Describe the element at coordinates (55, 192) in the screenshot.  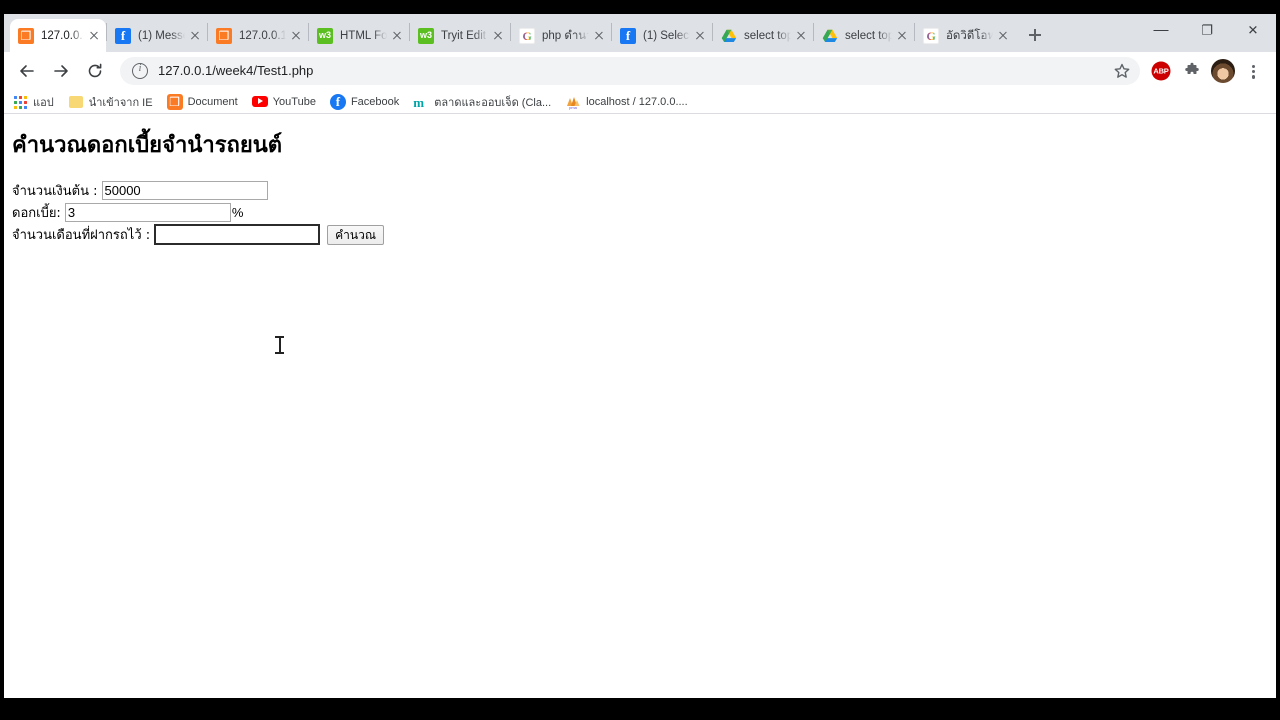
I see `field-label: จำนวนเงินต้น :` at that location.